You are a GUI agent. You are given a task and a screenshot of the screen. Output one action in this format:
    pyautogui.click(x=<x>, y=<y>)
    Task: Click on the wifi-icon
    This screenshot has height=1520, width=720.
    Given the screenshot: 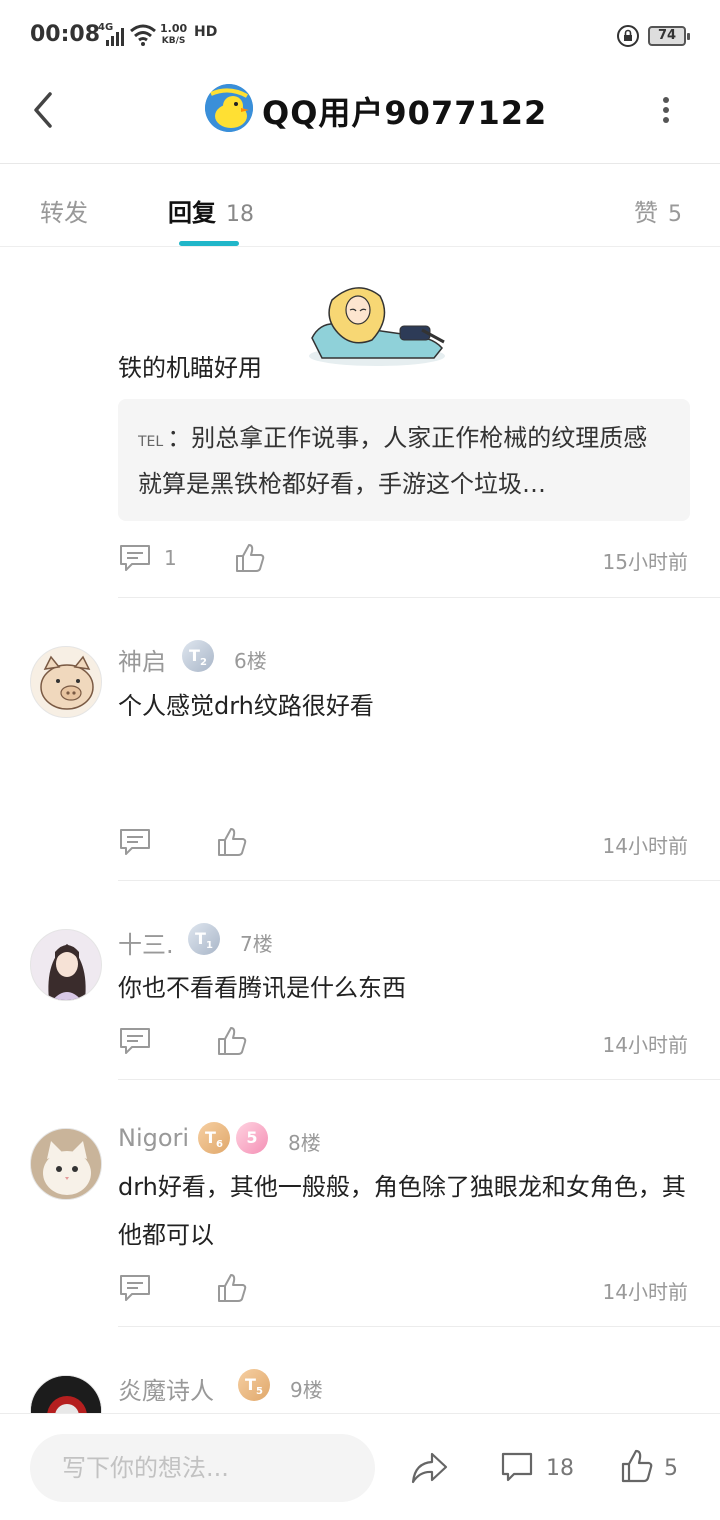 What is the action you would take?
    pyautogui.click(x=143, y=35)
    